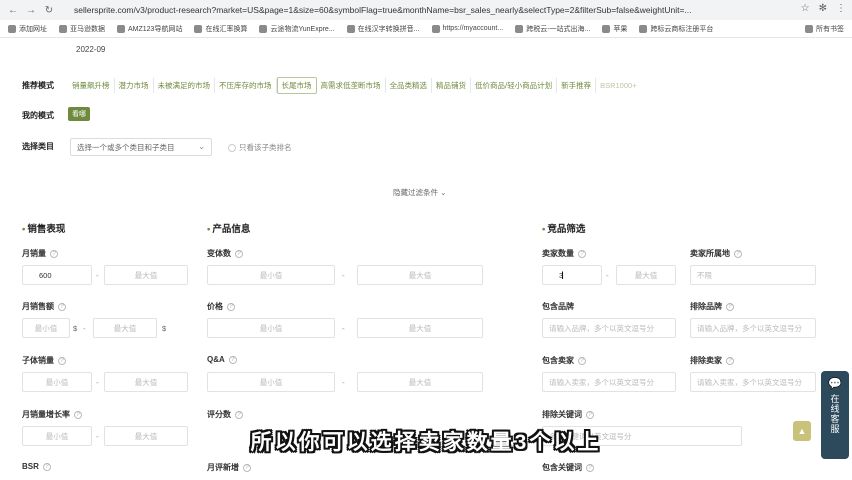 The height and width of the screenshot is (480, 852). I want to click on recommend-tag: 新手推荐, so click(577, 85).